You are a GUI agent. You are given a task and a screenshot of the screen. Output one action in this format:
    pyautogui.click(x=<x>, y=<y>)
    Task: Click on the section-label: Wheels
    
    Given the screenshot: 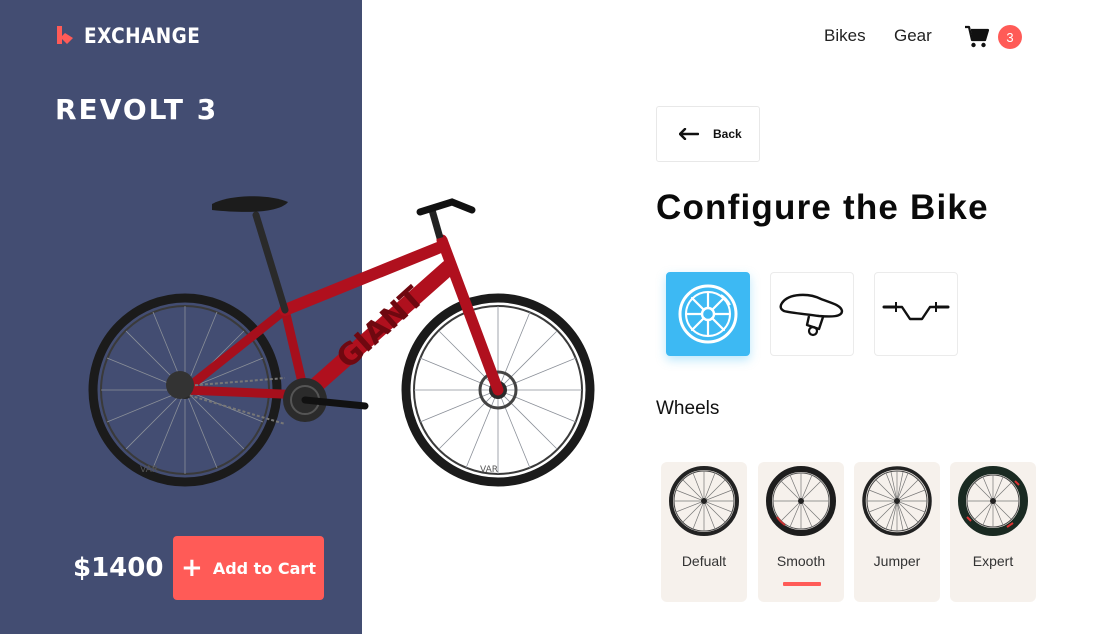 What is the action you would take?
    pyautogui.click(x=688, y=408)
    